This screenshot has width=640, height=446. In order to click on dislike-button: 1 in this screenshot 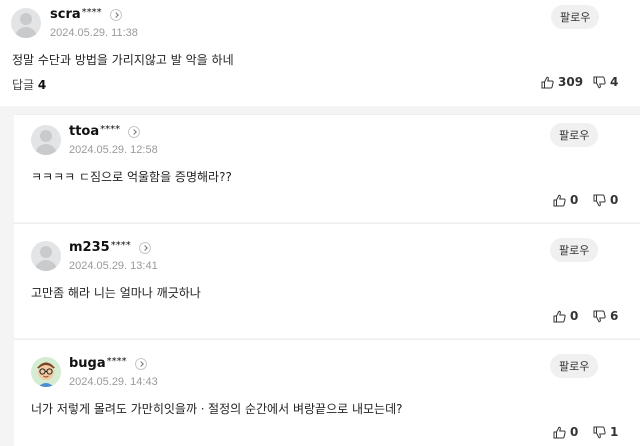, I will do `click(605, 432)`.